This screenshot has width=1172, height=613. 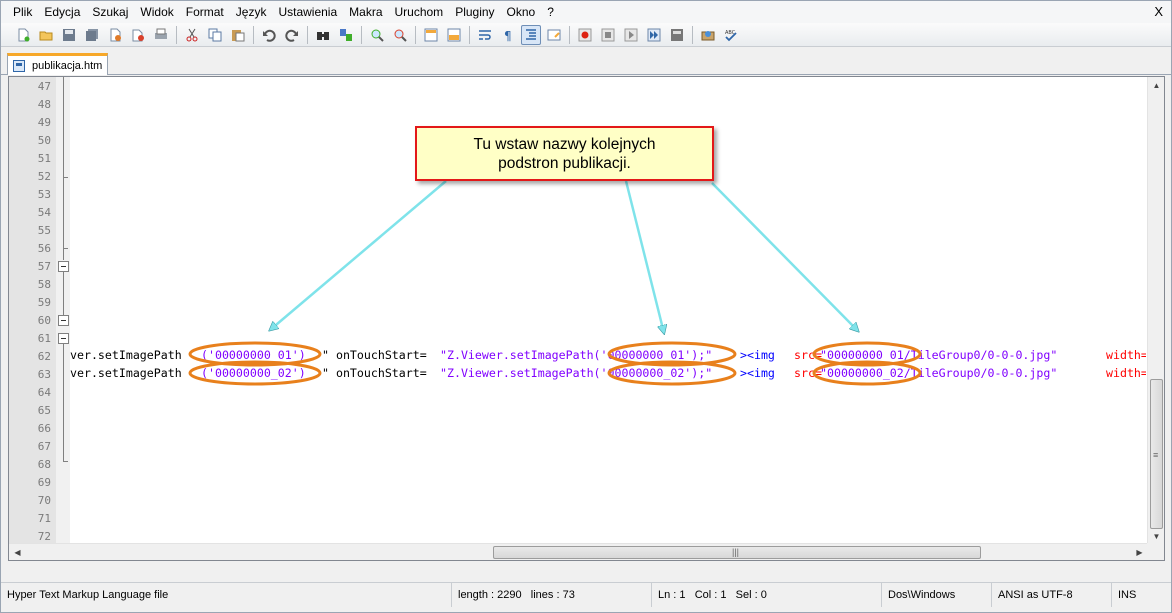 What do you see at coordinates (156, 12) in the screenshot?
I see `menu-widok: Widok` at bounding box center [156, 12].